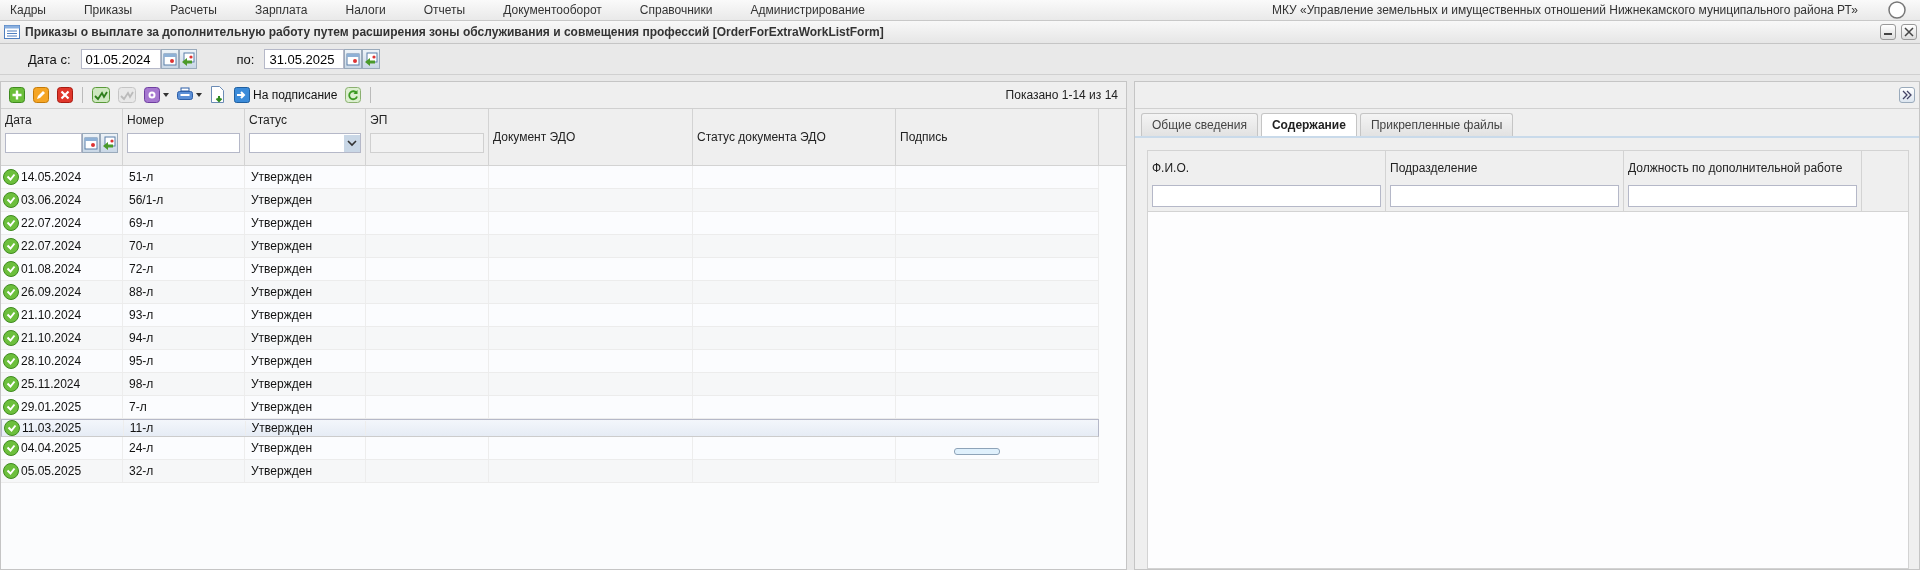 This screenshot has width=1920, height=570. Describe the element at coordinates (1743, 181) in the screenshot. I see `column-header: Должность по дополнительной работе` at that location.